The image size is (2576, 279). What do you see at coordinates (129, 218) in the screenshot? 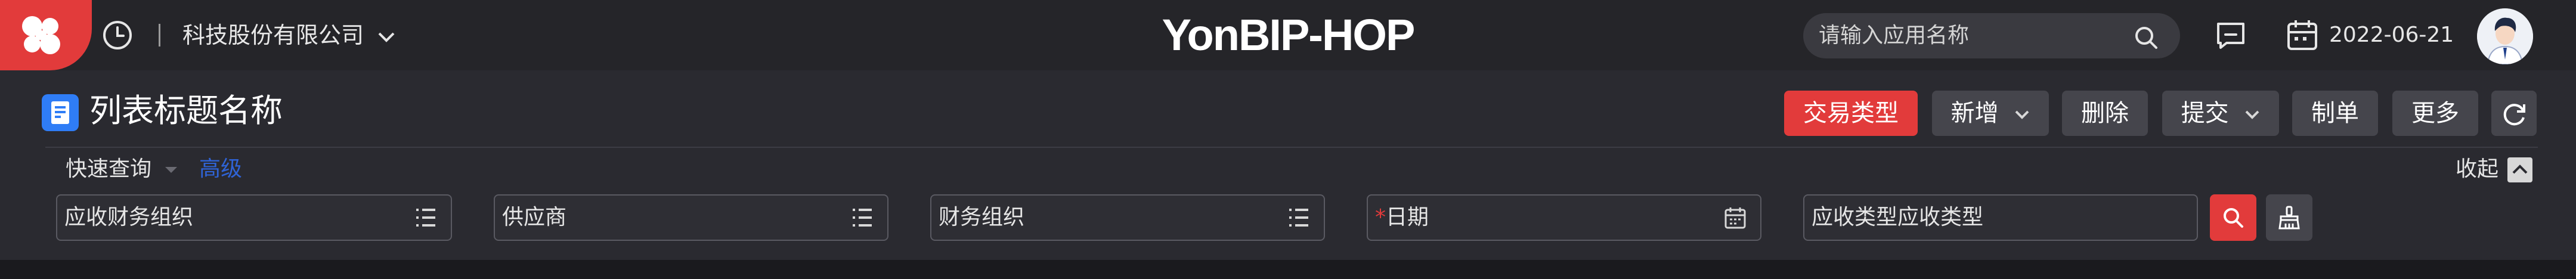
I see `field-label: 应收财务组织` at bounding box center [129, 218].